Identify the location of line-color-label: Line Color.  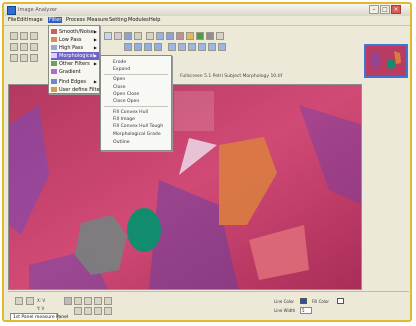
(284, 301).